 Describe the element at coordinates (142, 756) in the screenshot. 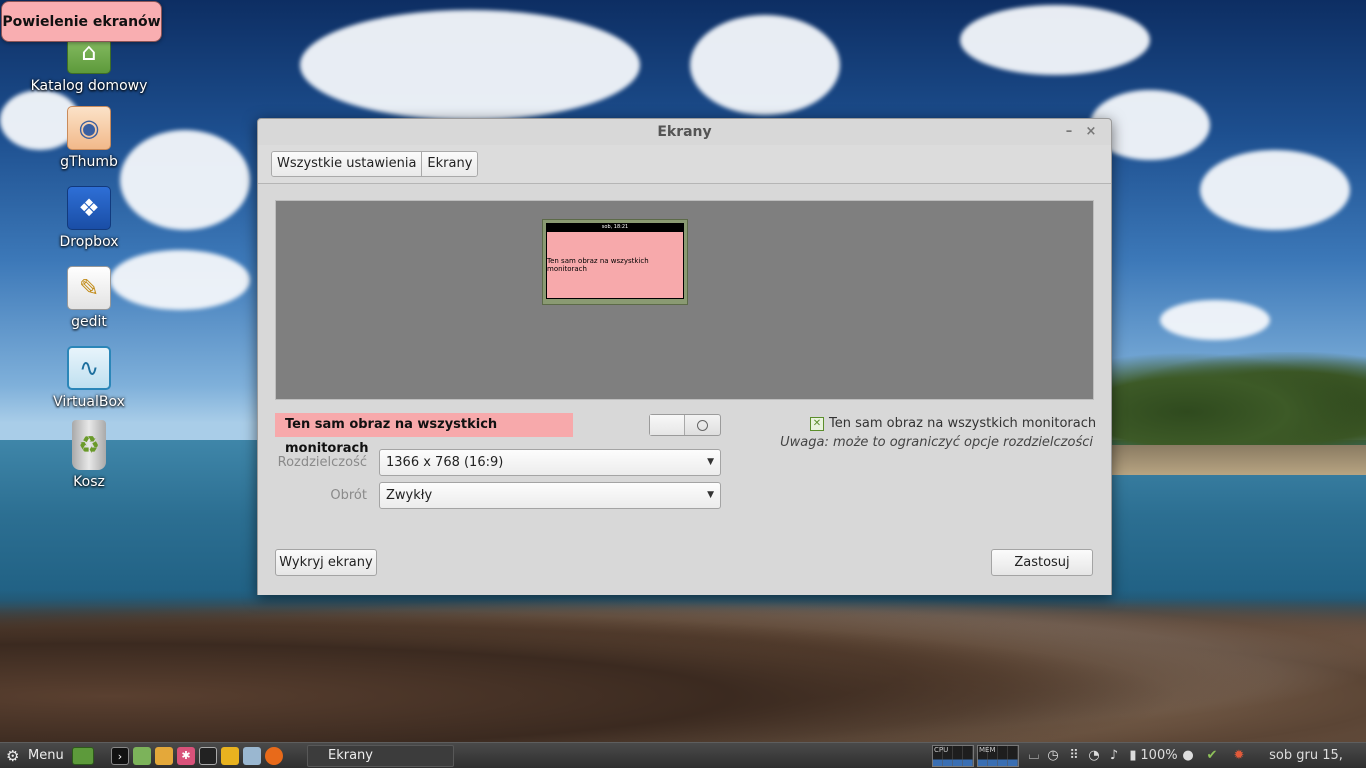

I see `file-manager-icon` at that location.